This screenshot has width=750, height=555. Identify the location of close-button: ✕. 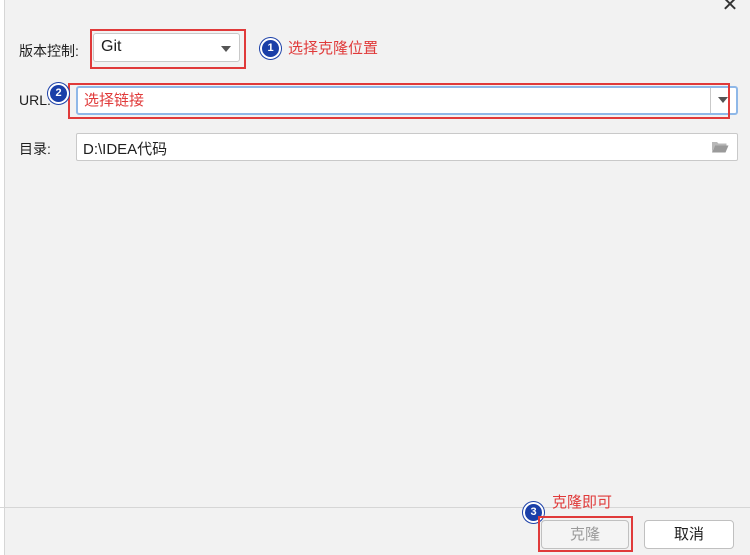
(730, 8).